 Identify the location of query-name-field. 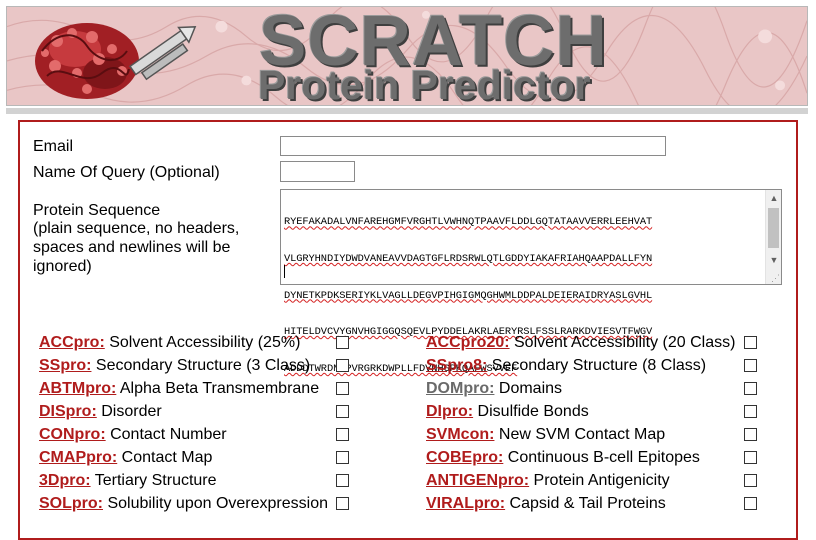
(317, 171).